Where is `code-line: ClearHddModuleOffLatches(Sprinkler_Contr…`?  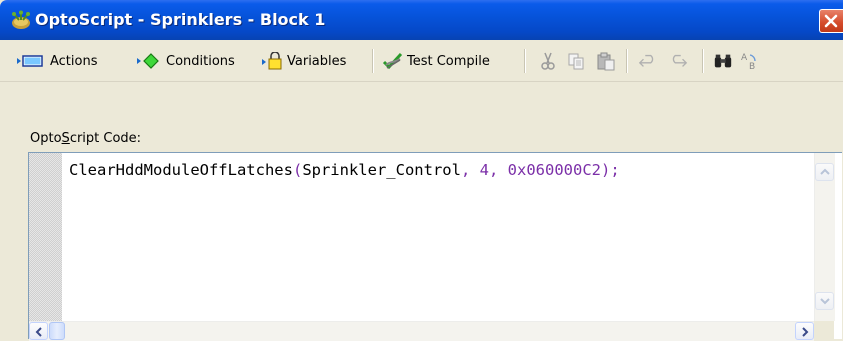 code-line: ClearHddModuleOffLatches(Sprinkler_Contr… is located at coordinates (344, 170).